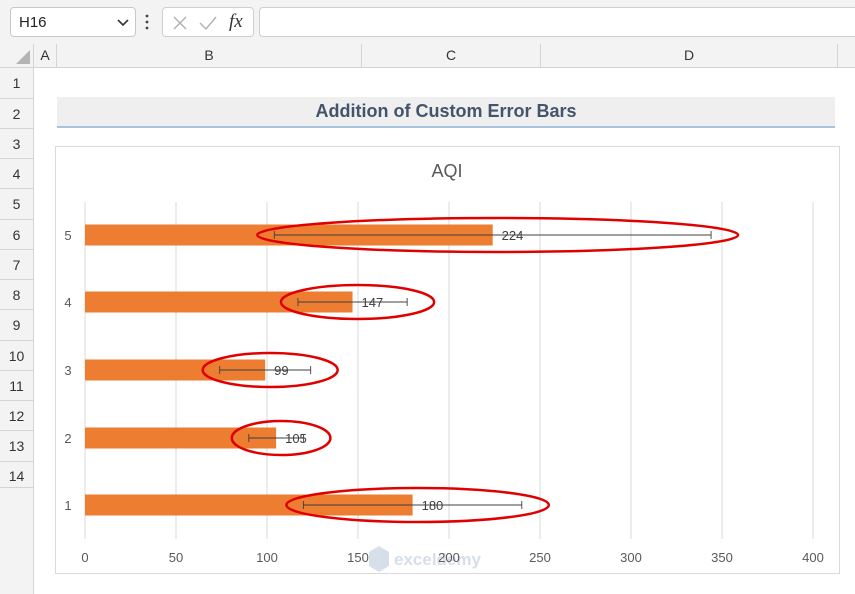 The height and width of the screenshot is (594, 855). What do you see at coordinates (540, 557) in the screenshot?
I see `x-tick-label: 250` at bounding box center [540, 557].